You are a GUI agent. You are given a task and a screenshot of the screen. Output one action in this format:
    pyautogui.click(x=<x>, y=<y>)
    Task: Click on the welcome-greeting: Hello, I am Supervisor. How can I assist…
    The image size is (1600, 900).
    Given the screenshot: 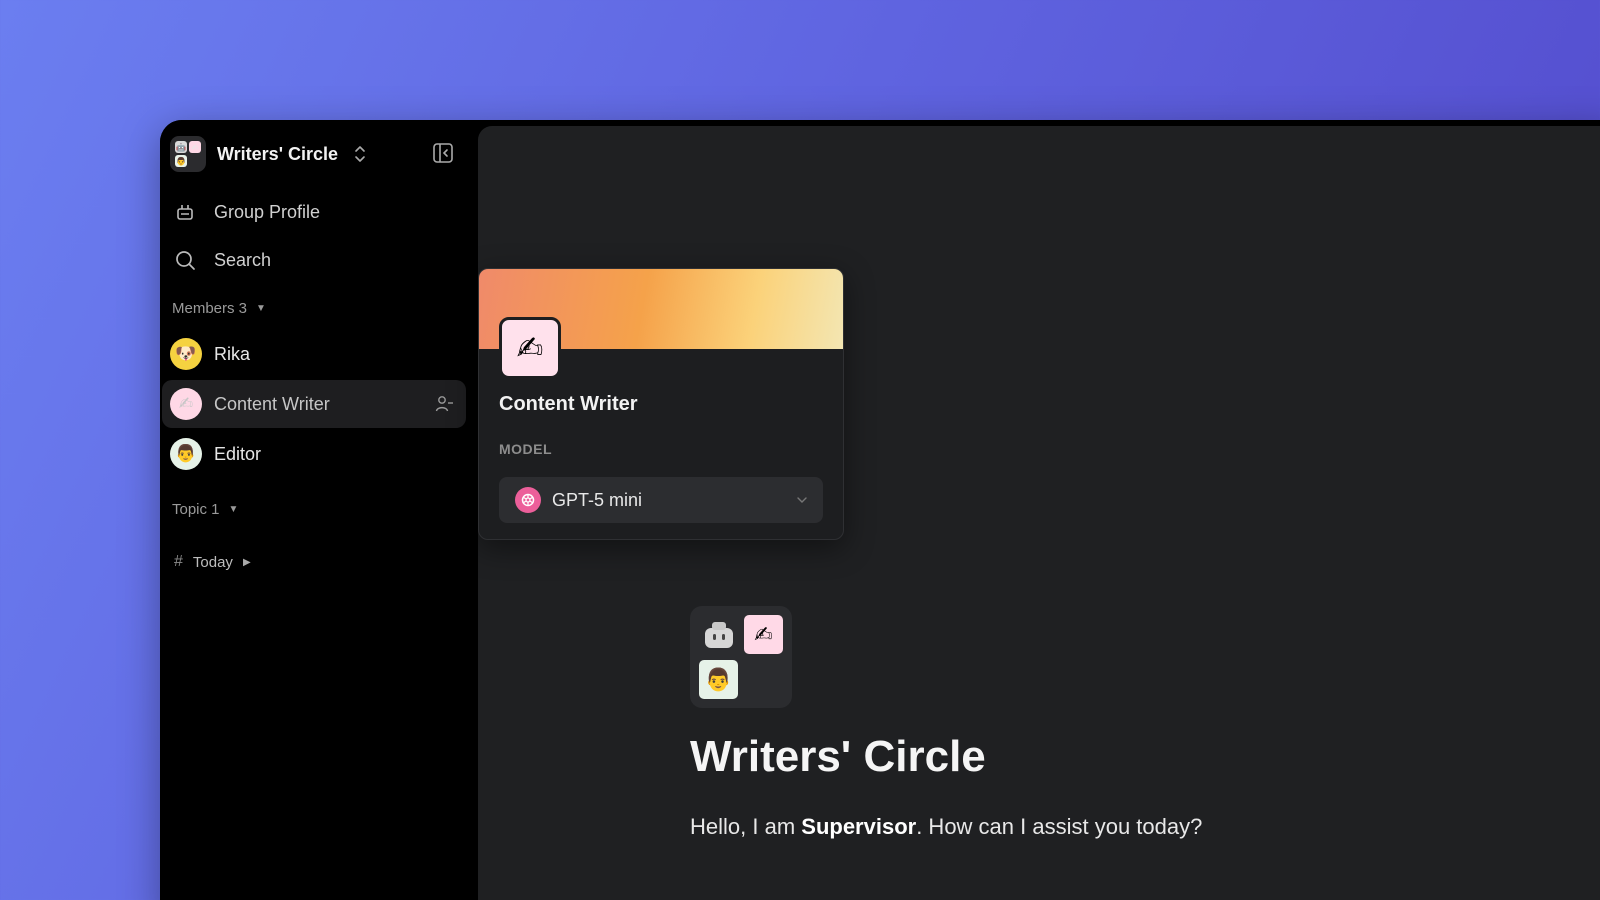 What is the action you would take?
    pyautogui.click(x=946, y=827)
    